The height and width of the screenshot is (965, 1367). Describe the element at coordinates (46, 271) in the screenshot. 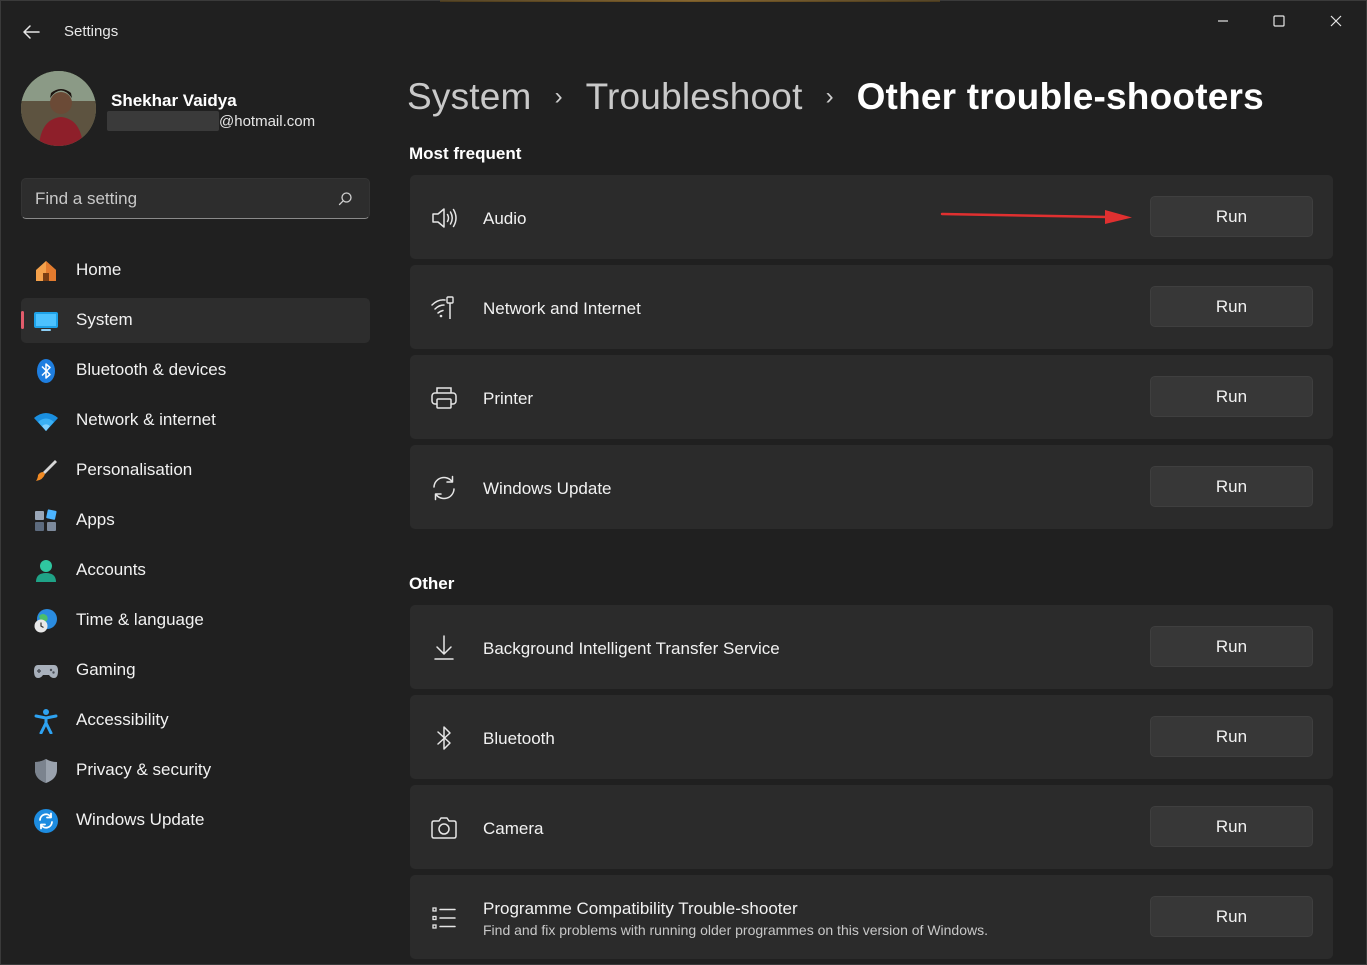

I see `home-icon` at that location.